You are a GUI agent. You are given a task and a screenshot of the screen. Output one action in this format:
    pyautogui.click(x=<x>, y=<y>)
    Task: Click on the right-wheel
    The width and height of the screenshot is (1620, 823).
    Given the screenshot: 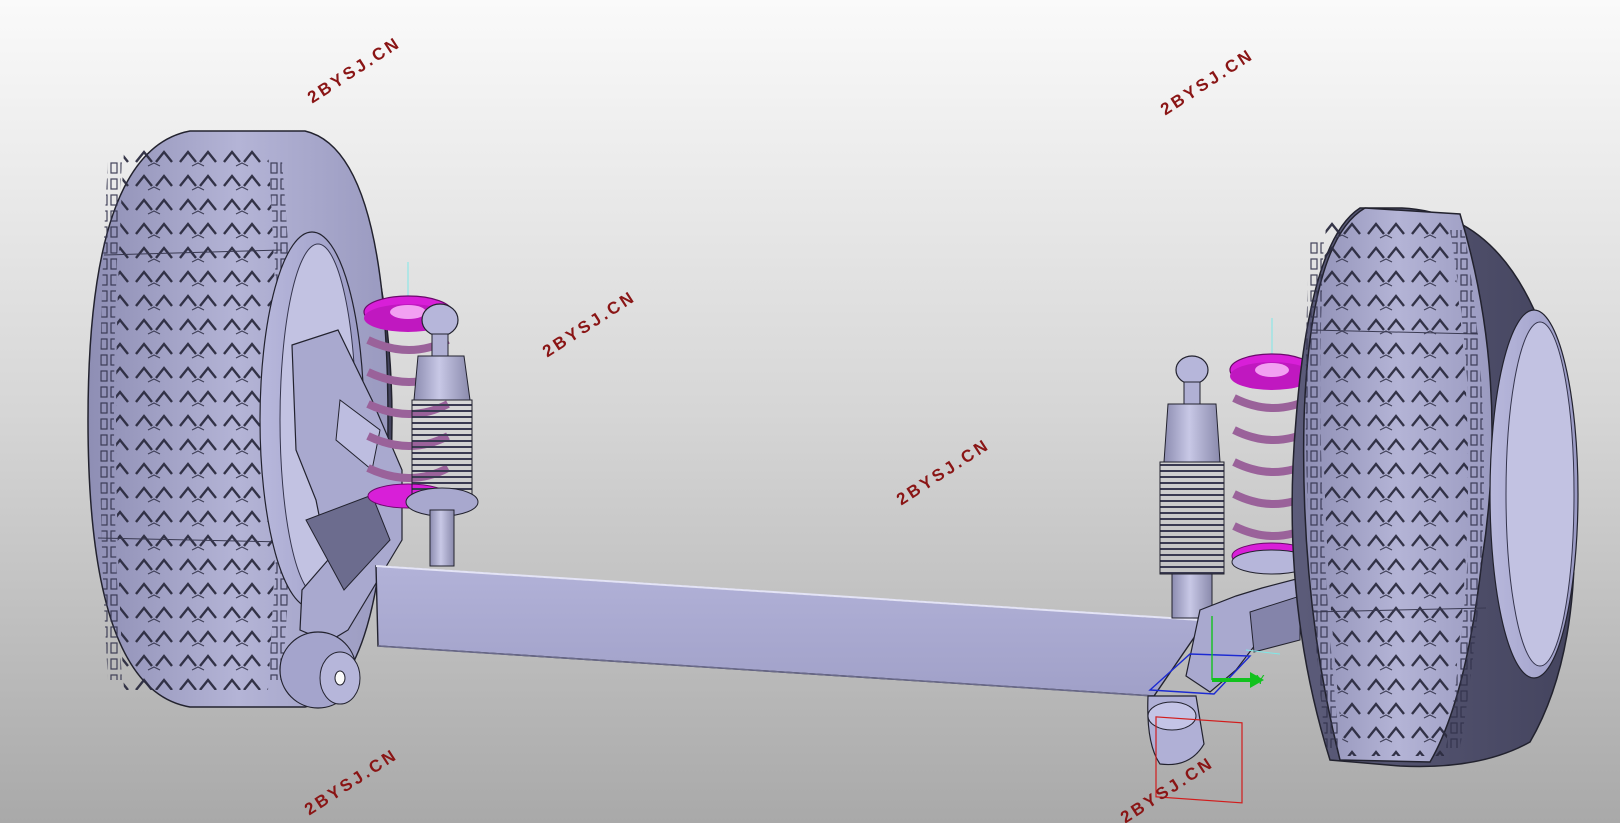 What is the action you would take?
    pyautogui.click(x=1435, y=487)
    